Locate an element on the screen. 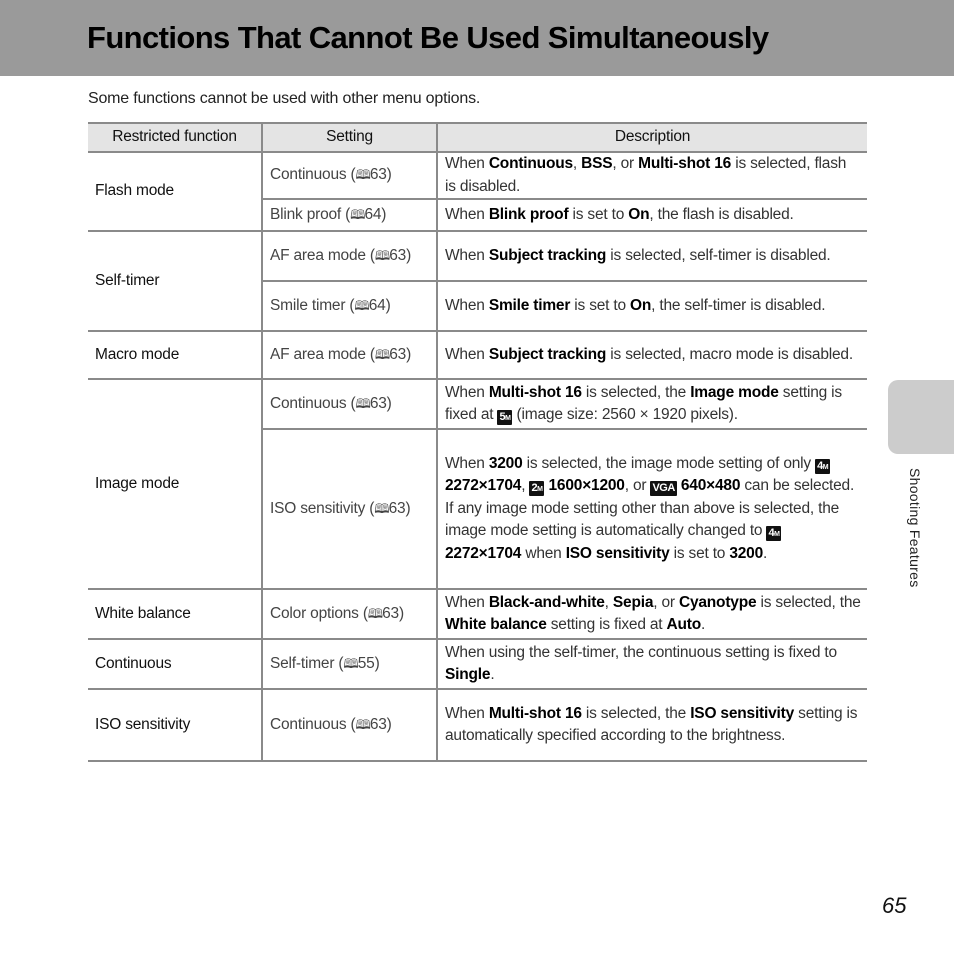 The width and height of the screenshot is (954, 954). column-header-setting: Setting is located at coordinates (349, 137).